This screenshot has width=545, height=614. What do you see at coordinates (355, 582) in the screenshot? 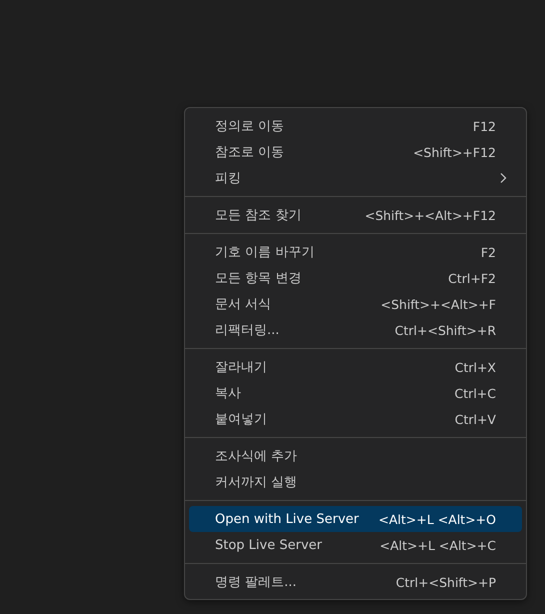
I see `menu-item: 명령 팔레트... Ctrl+<Shift>+P` at bounding box center [355, 582].